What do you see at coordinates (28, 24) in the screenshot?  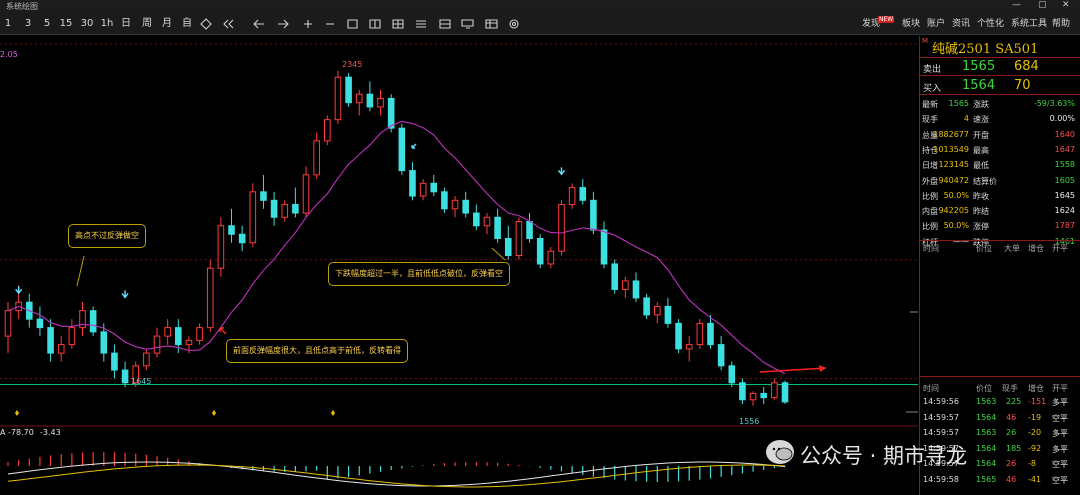 I see `period-3min: 3` at bounding box center [28, 24].